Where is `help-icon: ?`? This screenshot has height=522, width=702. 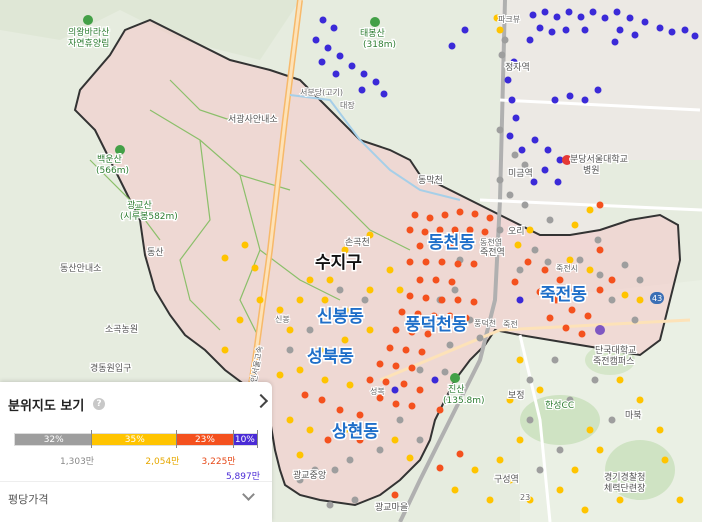
help-icon: ? is located at coordinates (99, 404).